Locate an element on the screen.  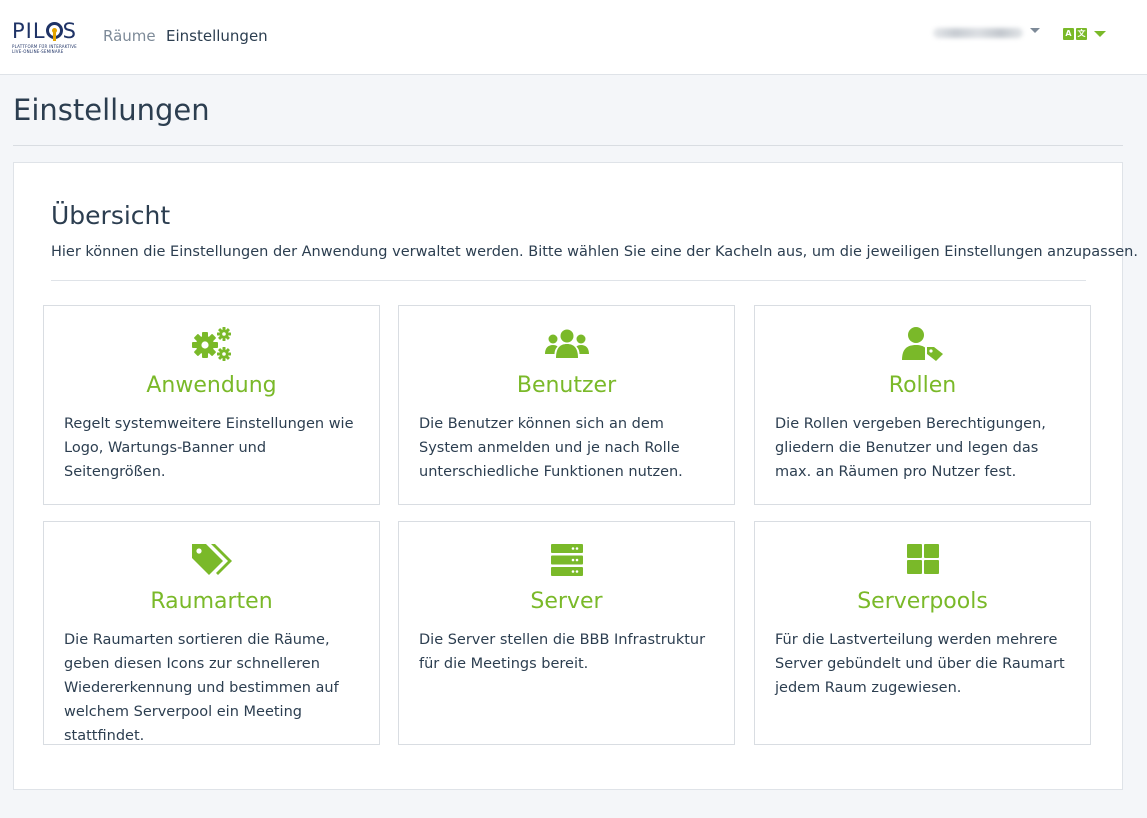
nav-link-rooms: Räume is located at coordinates (129, 36).